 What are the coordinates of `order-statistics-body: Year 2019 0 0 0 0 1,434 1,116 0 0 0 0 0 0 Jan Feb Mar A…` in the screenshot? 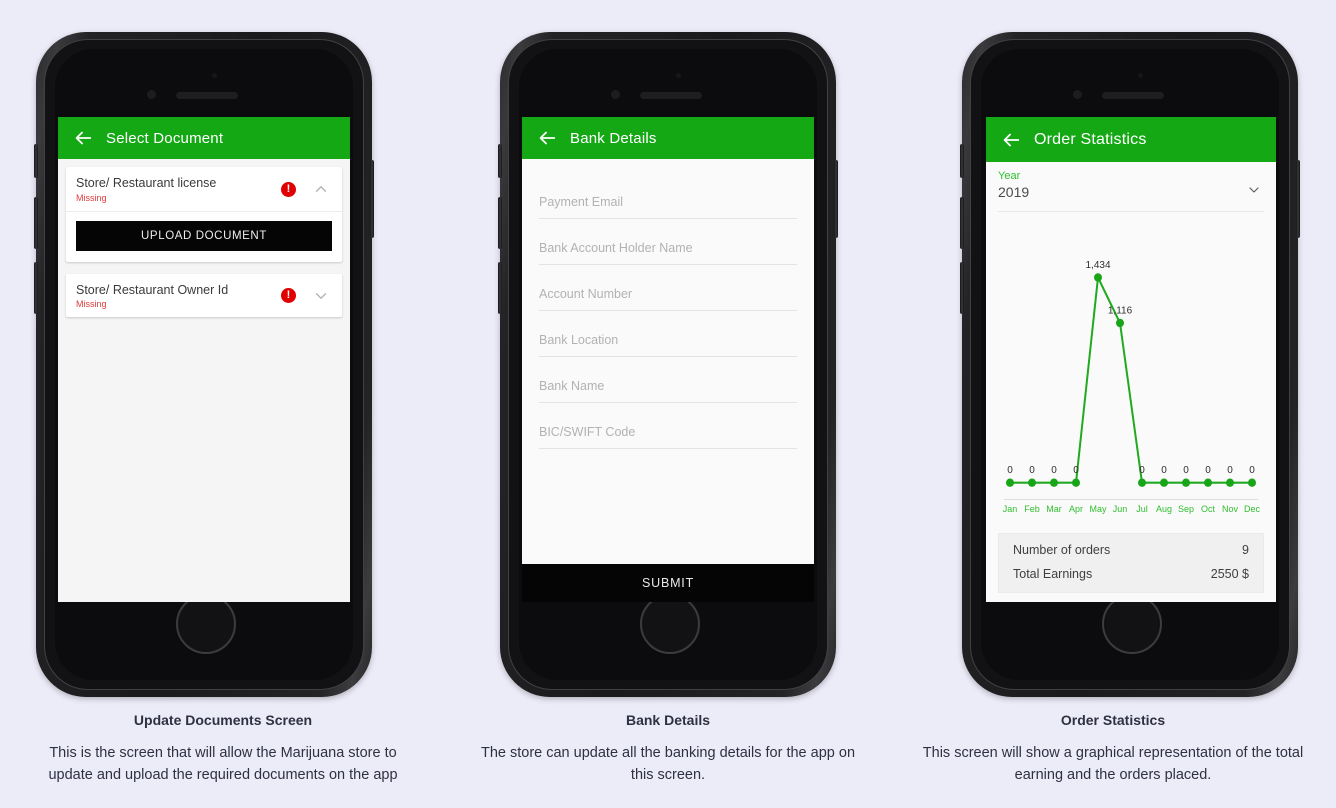 It's located at (1131, 382).